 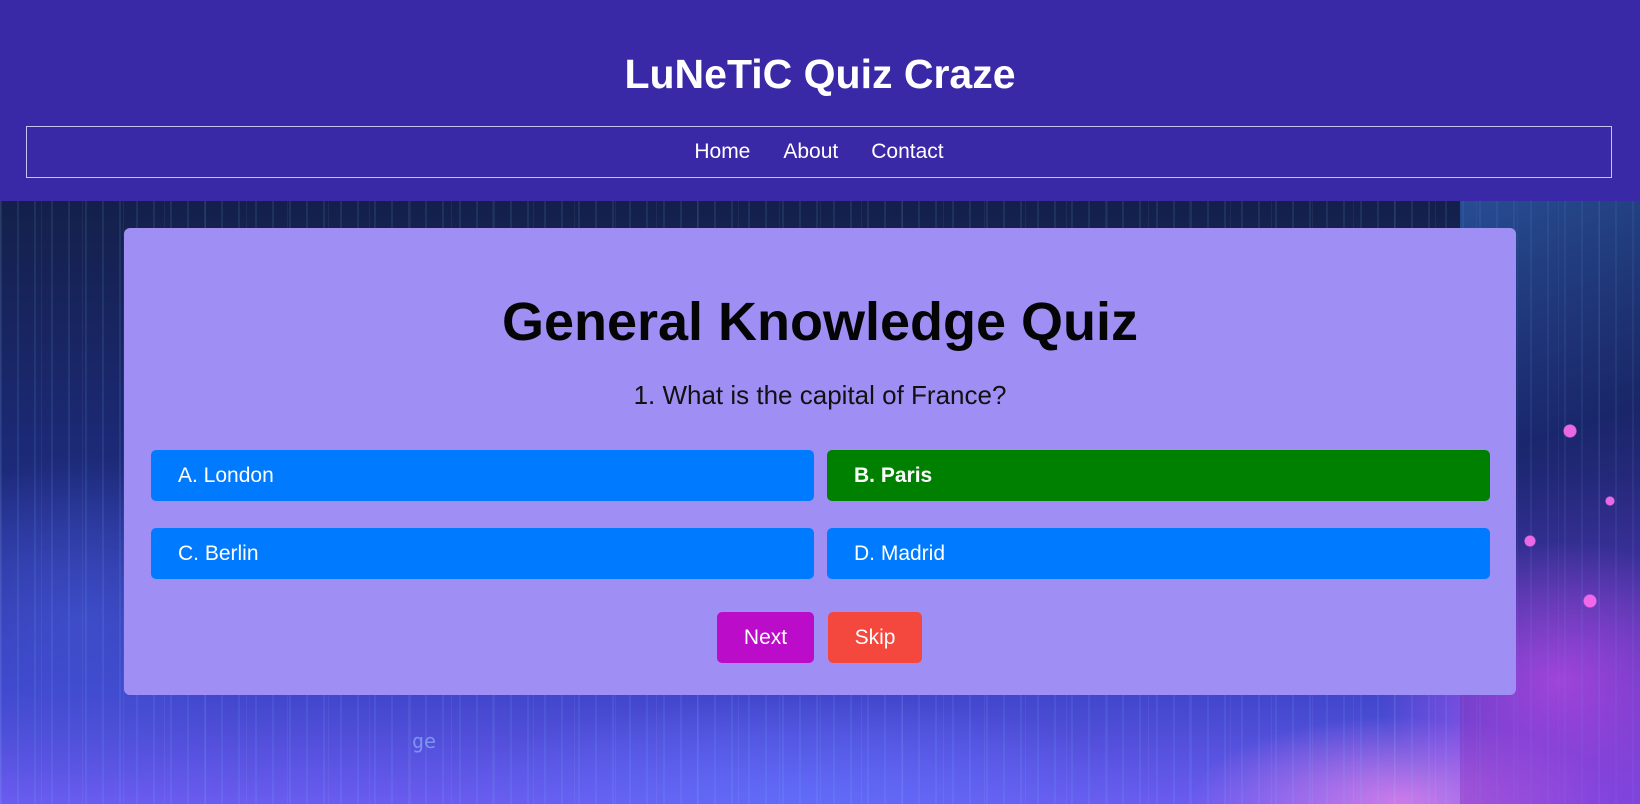 I want to click on option-c-button: C. Berlin, so click(x=482, y=553).